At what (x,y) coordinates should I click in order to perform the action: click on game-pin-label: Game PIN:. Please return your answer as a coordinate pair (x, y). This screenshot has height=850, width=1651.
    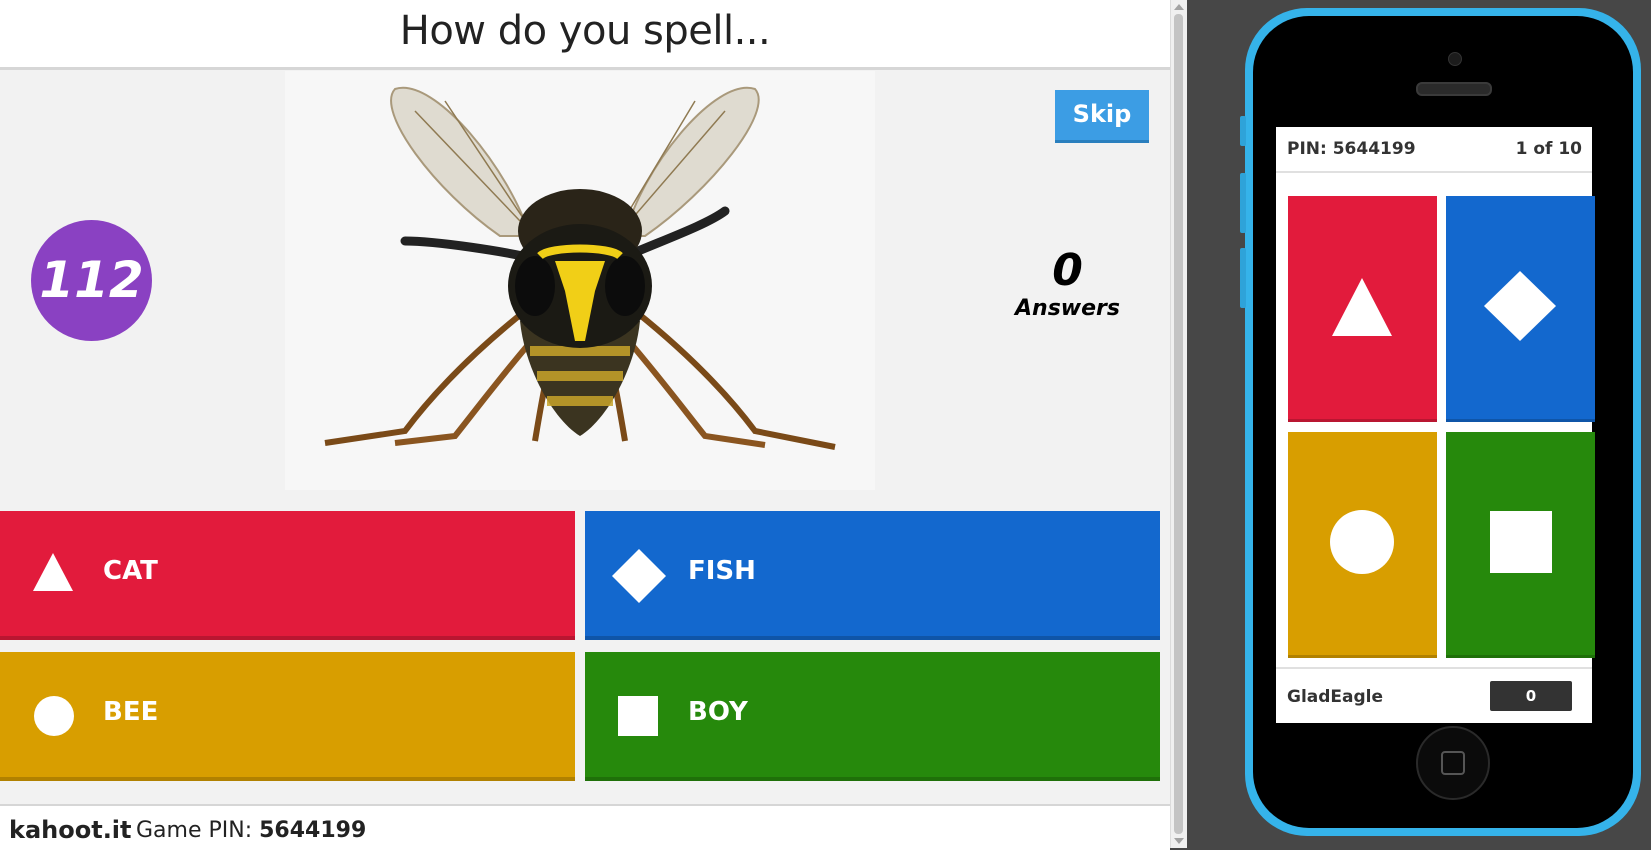
    Looking at the image, I should click on (198, 830).